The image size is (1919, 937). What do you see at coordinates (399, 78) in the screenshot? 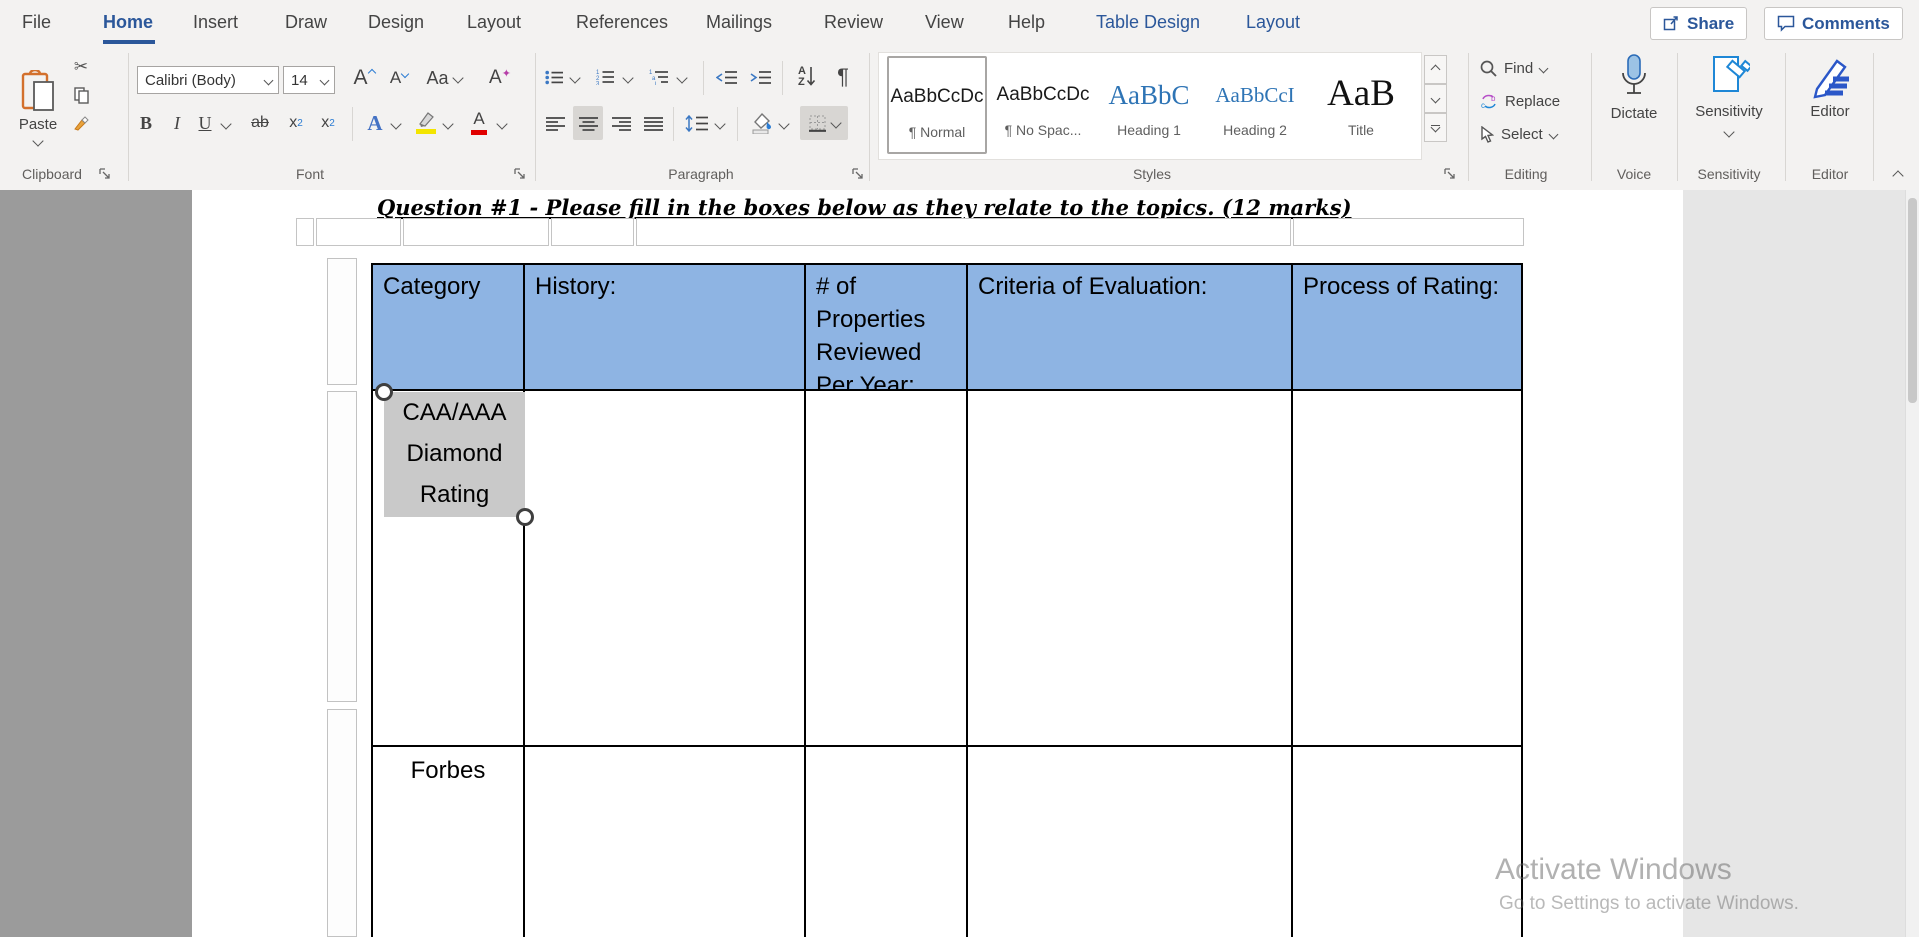
I see `shrink-font-button: A` at bounding box center [399, 78].